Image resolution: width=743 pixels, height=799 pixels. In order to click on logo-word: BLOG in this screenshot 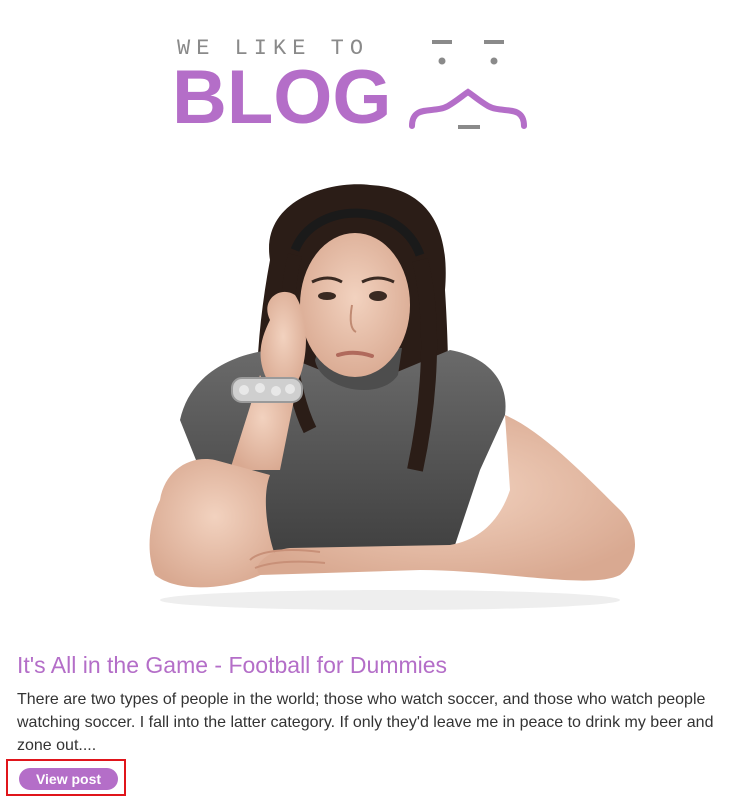, I will do `click(282, 97)`.